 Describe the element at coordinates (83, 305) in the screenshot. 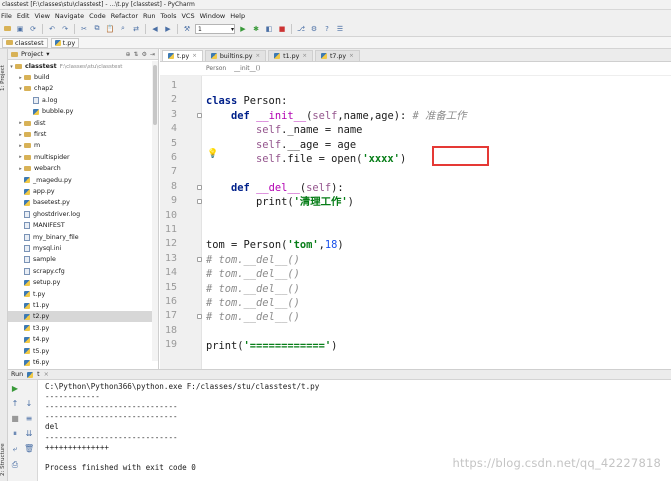

I see `tree-item: t1.py` at that location.